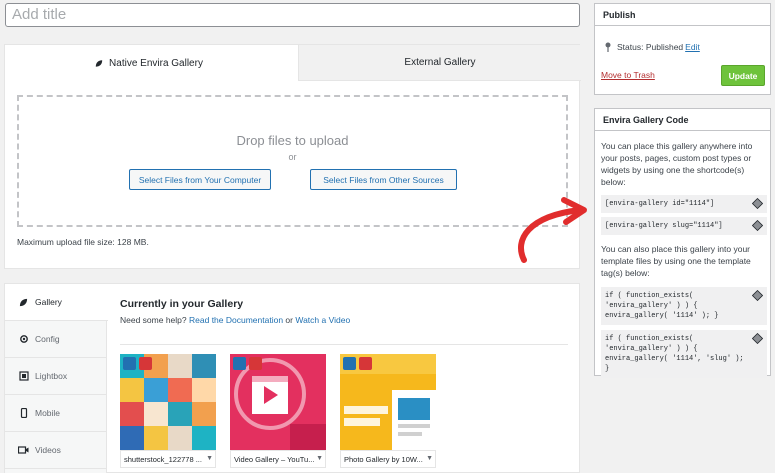 The image size is (775, 473). What do you see at coordinates (23, 450) in the screenshot?
I see `video-icon` at bounding box center [23, 450].